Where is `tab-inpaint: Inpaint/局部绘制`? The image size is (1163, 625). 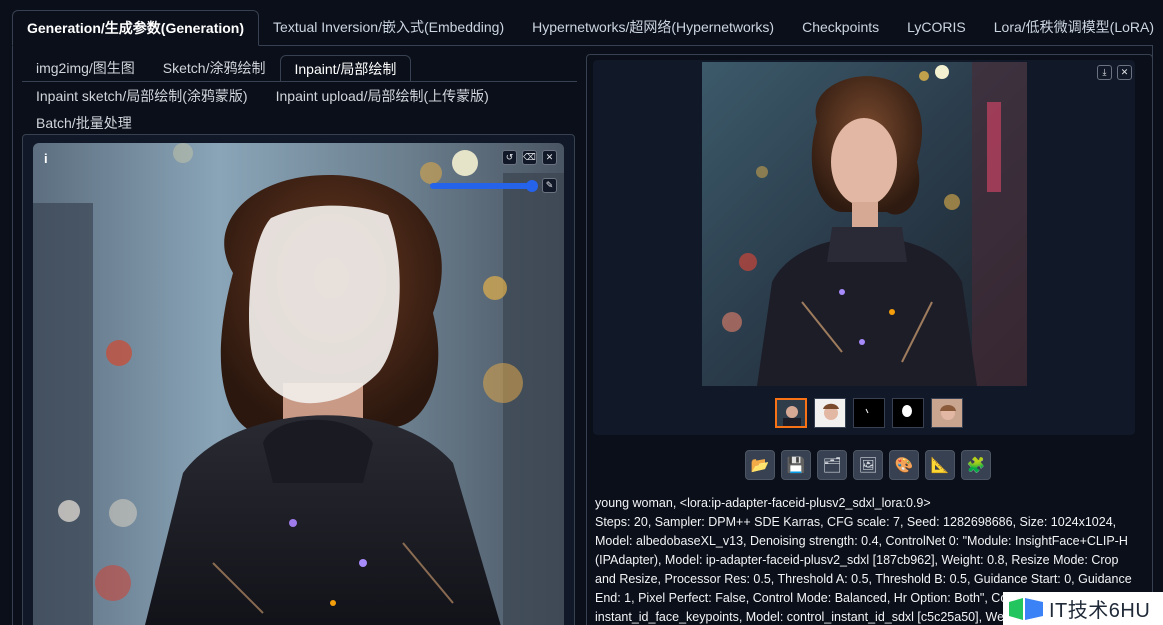 tab-inpaint: Inpaint/局部绘制 is located at coordinates (345, 68).